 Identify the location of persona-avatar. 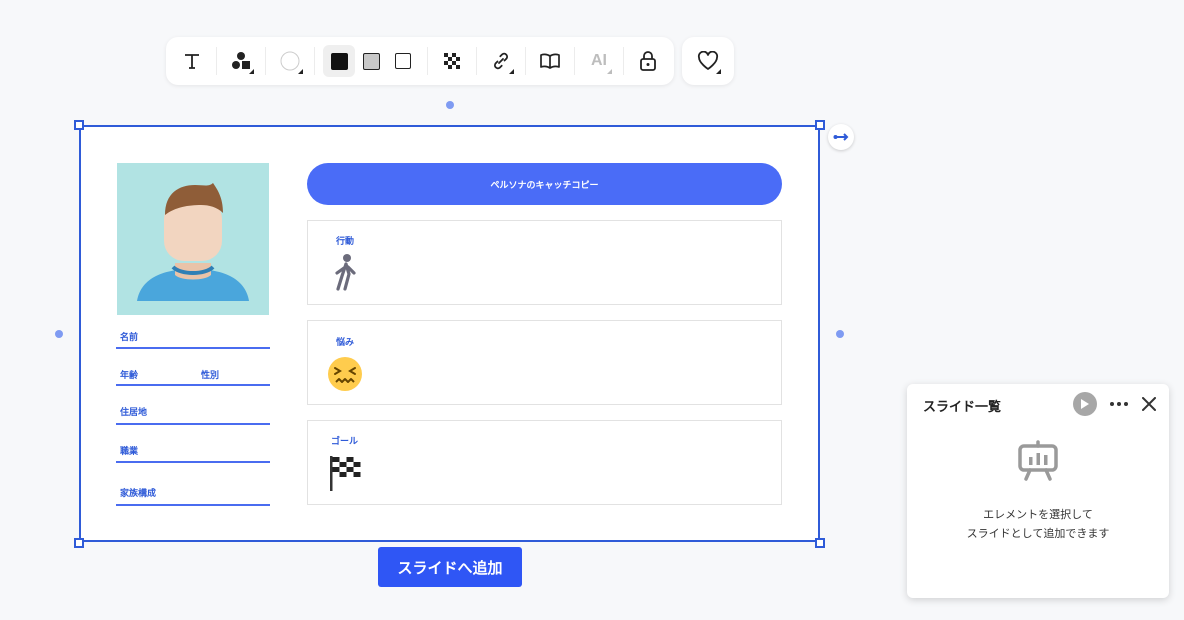
(193, 239).